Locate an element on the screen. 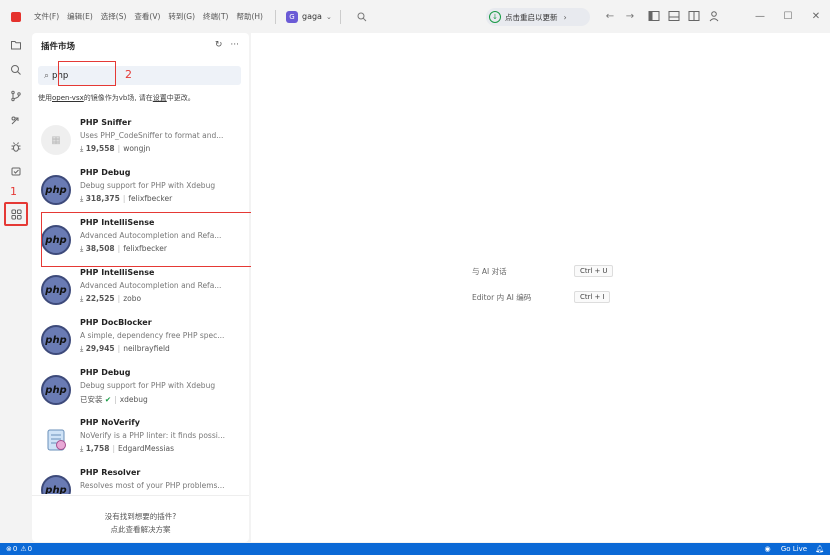 The width and height of the screenshot is (830, 555). remote-icon is located at coordinates (16, 121).